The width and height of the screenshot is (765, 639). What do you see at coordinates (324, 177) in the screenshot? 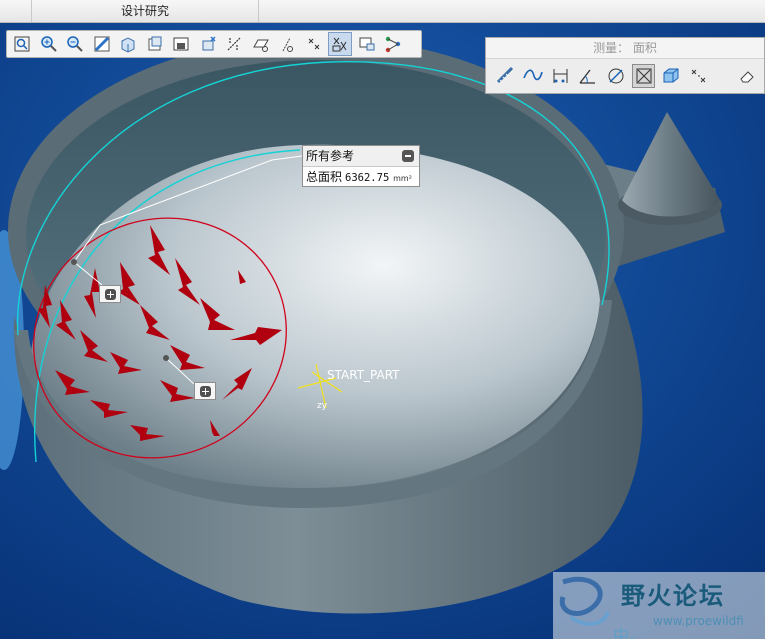
I see `total-area-label: 总面积` at bounding box center [324, 177].